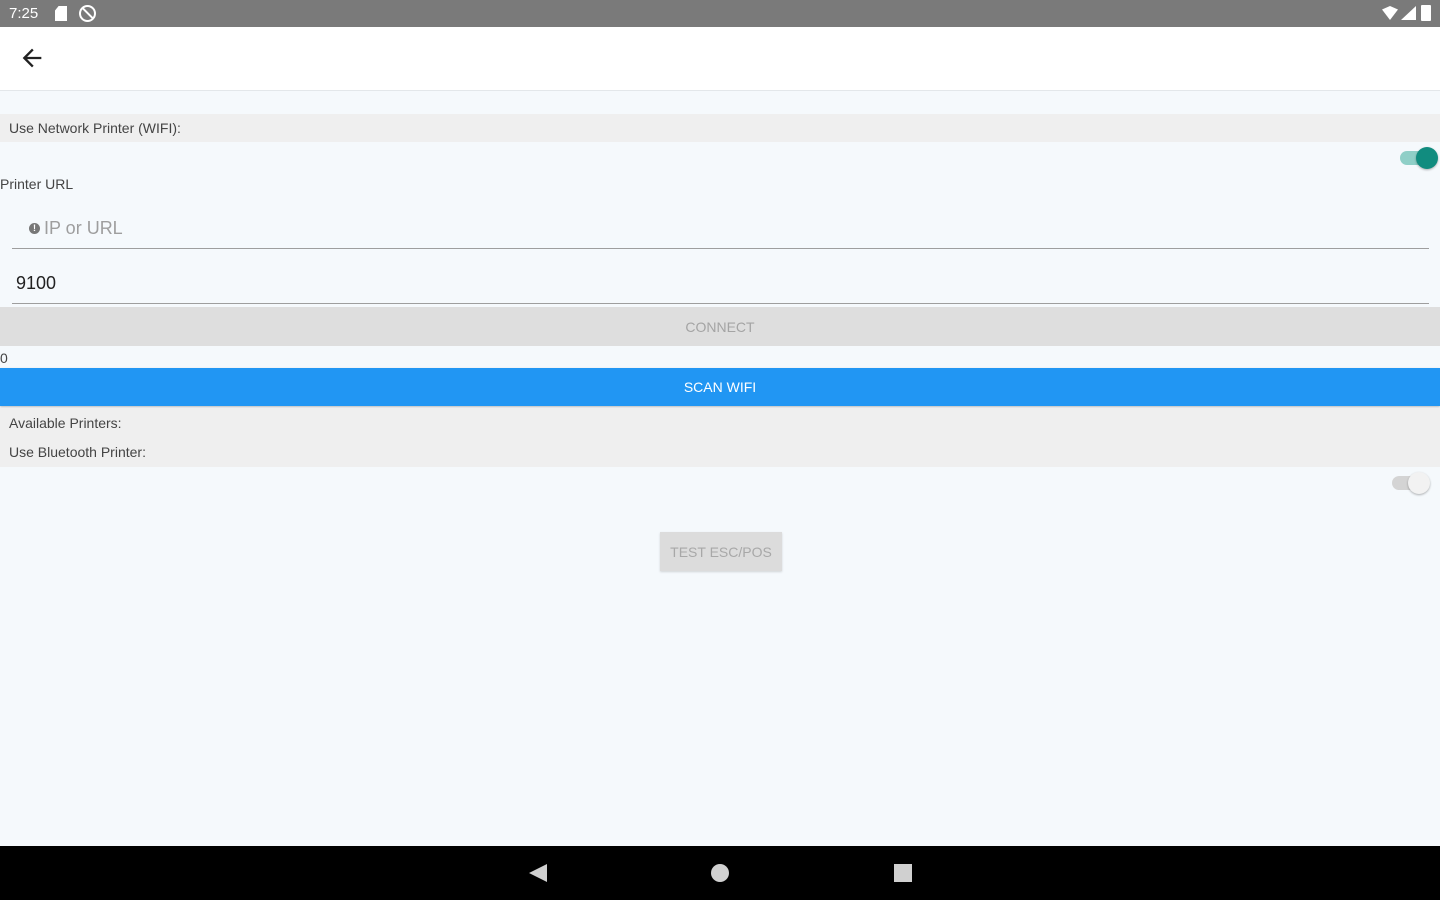  Describe the element at coordinates (1408, 13) in the screenshot. I see `signal-icon` at that location.